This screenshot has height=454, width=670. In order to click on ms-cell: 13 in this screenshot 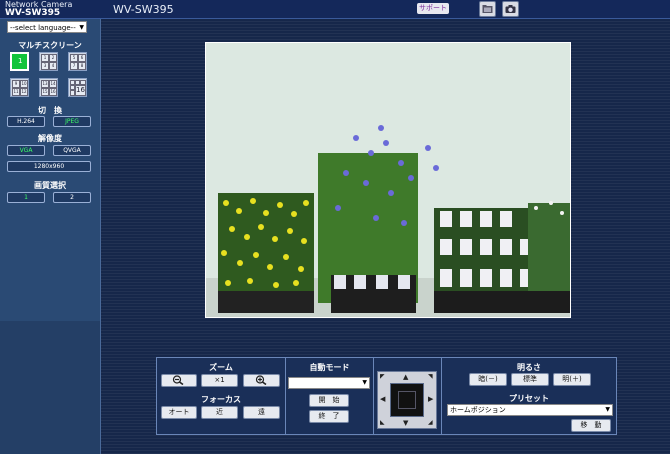, I will do `click(45, 84)`.